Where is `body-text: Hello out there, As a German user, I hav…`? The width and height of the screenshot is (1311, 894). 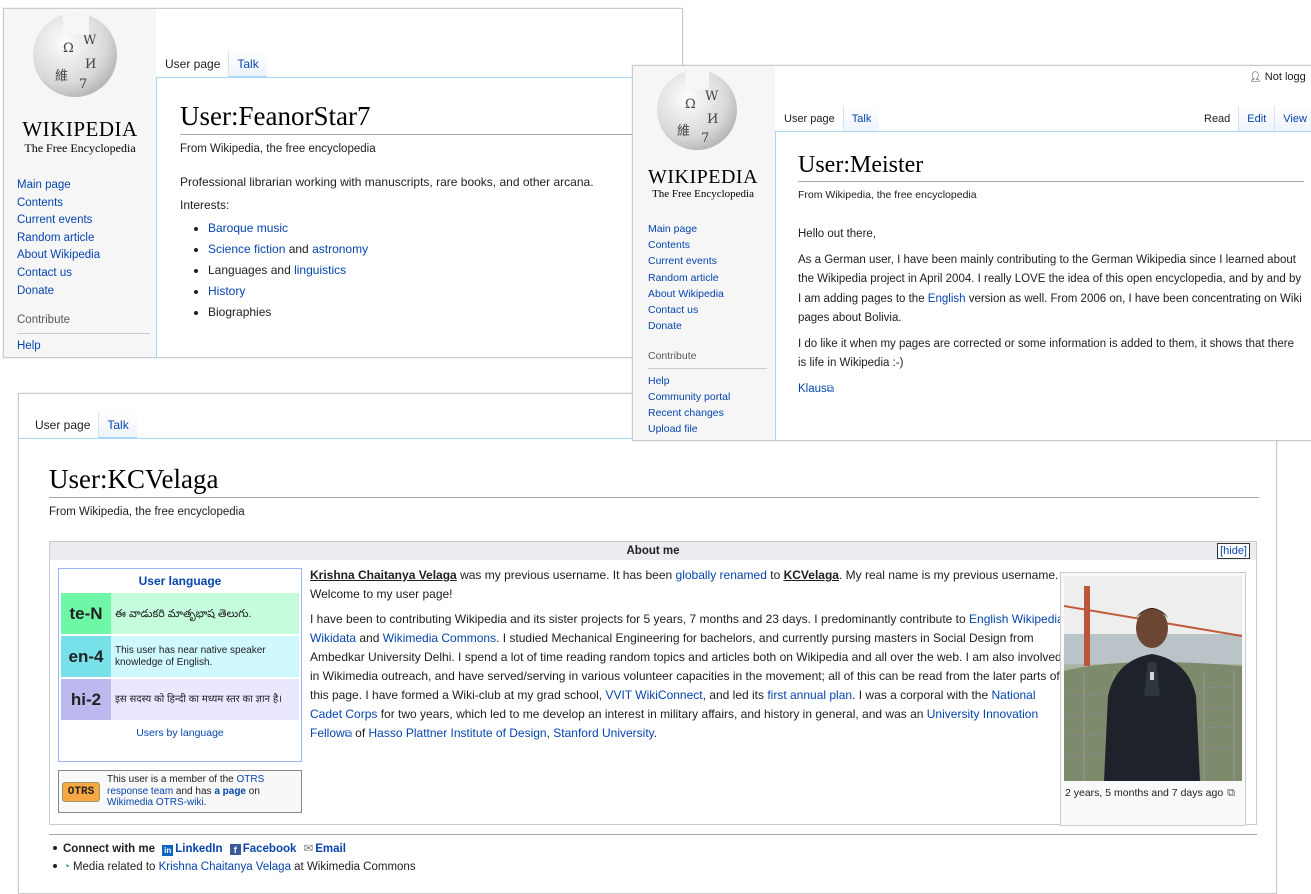 body-text: Hello out there, As a German user, I hav… is located at coordinates (1051, 312).